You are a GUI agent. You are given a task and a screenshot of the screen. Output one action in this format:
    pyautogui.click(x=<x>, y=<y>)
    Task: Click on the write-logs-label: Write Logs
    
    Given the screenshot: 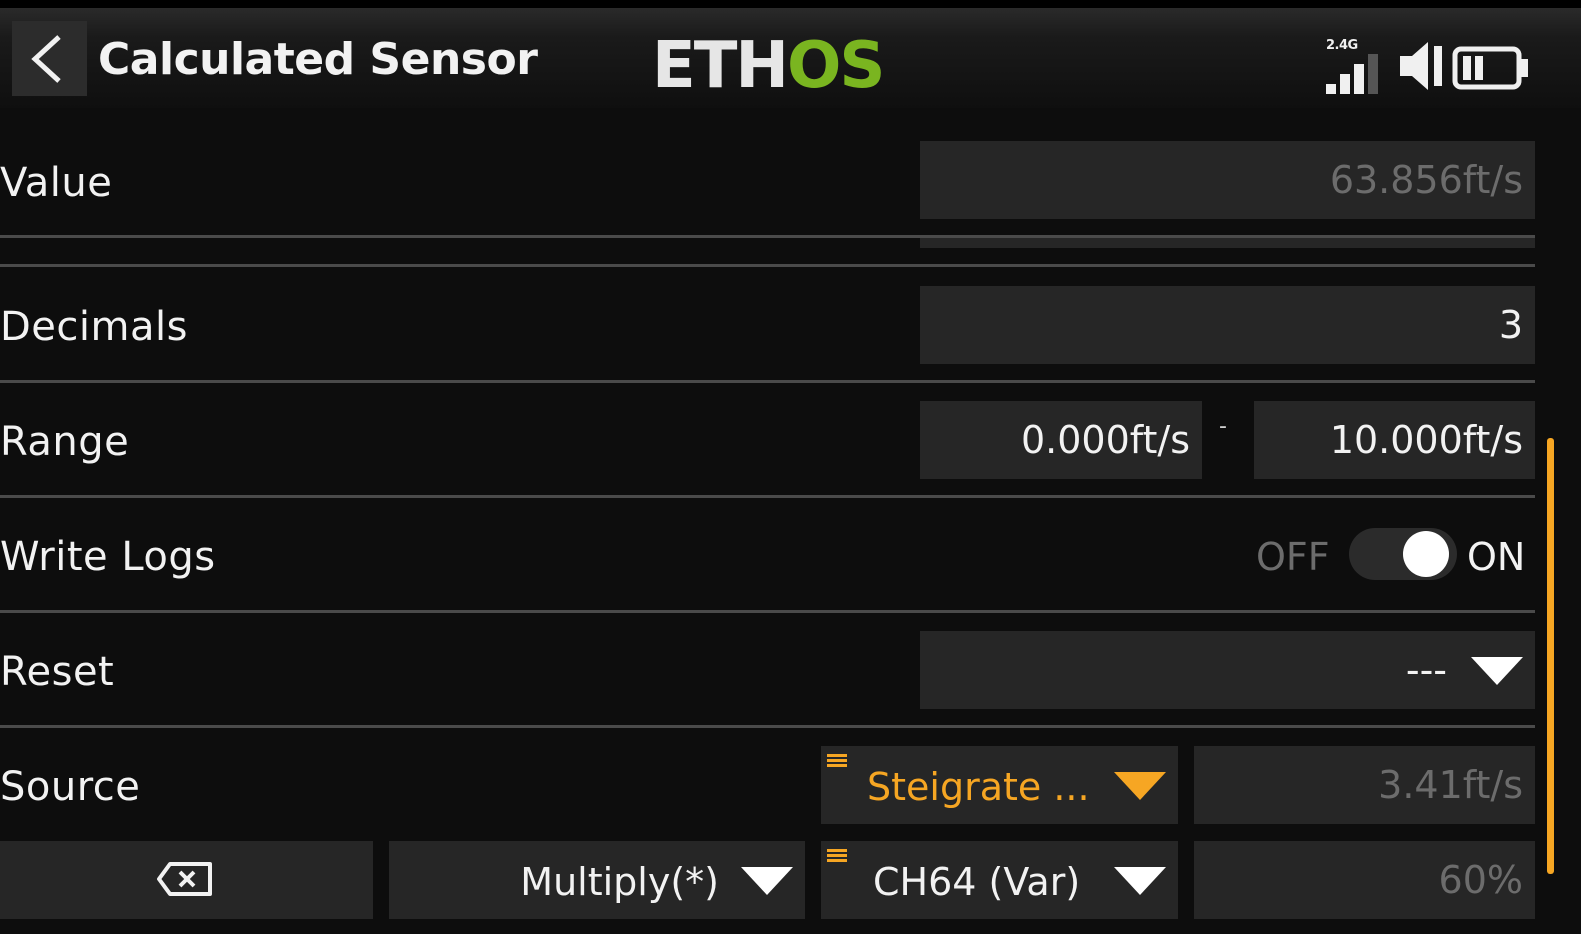 What is the action you would take?
    pyautogui.click(x=108, y=557)
    